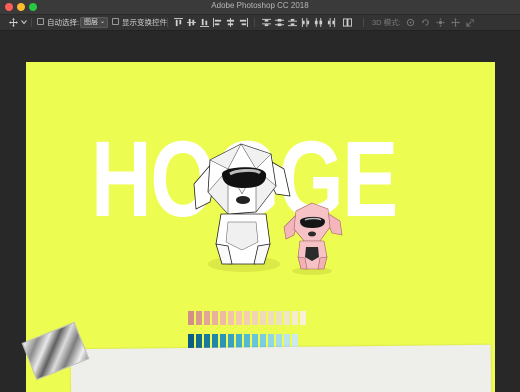  Describe the element at coordinates (305, 22) in the screenshot. I see `distribute-left-icon` at that location.